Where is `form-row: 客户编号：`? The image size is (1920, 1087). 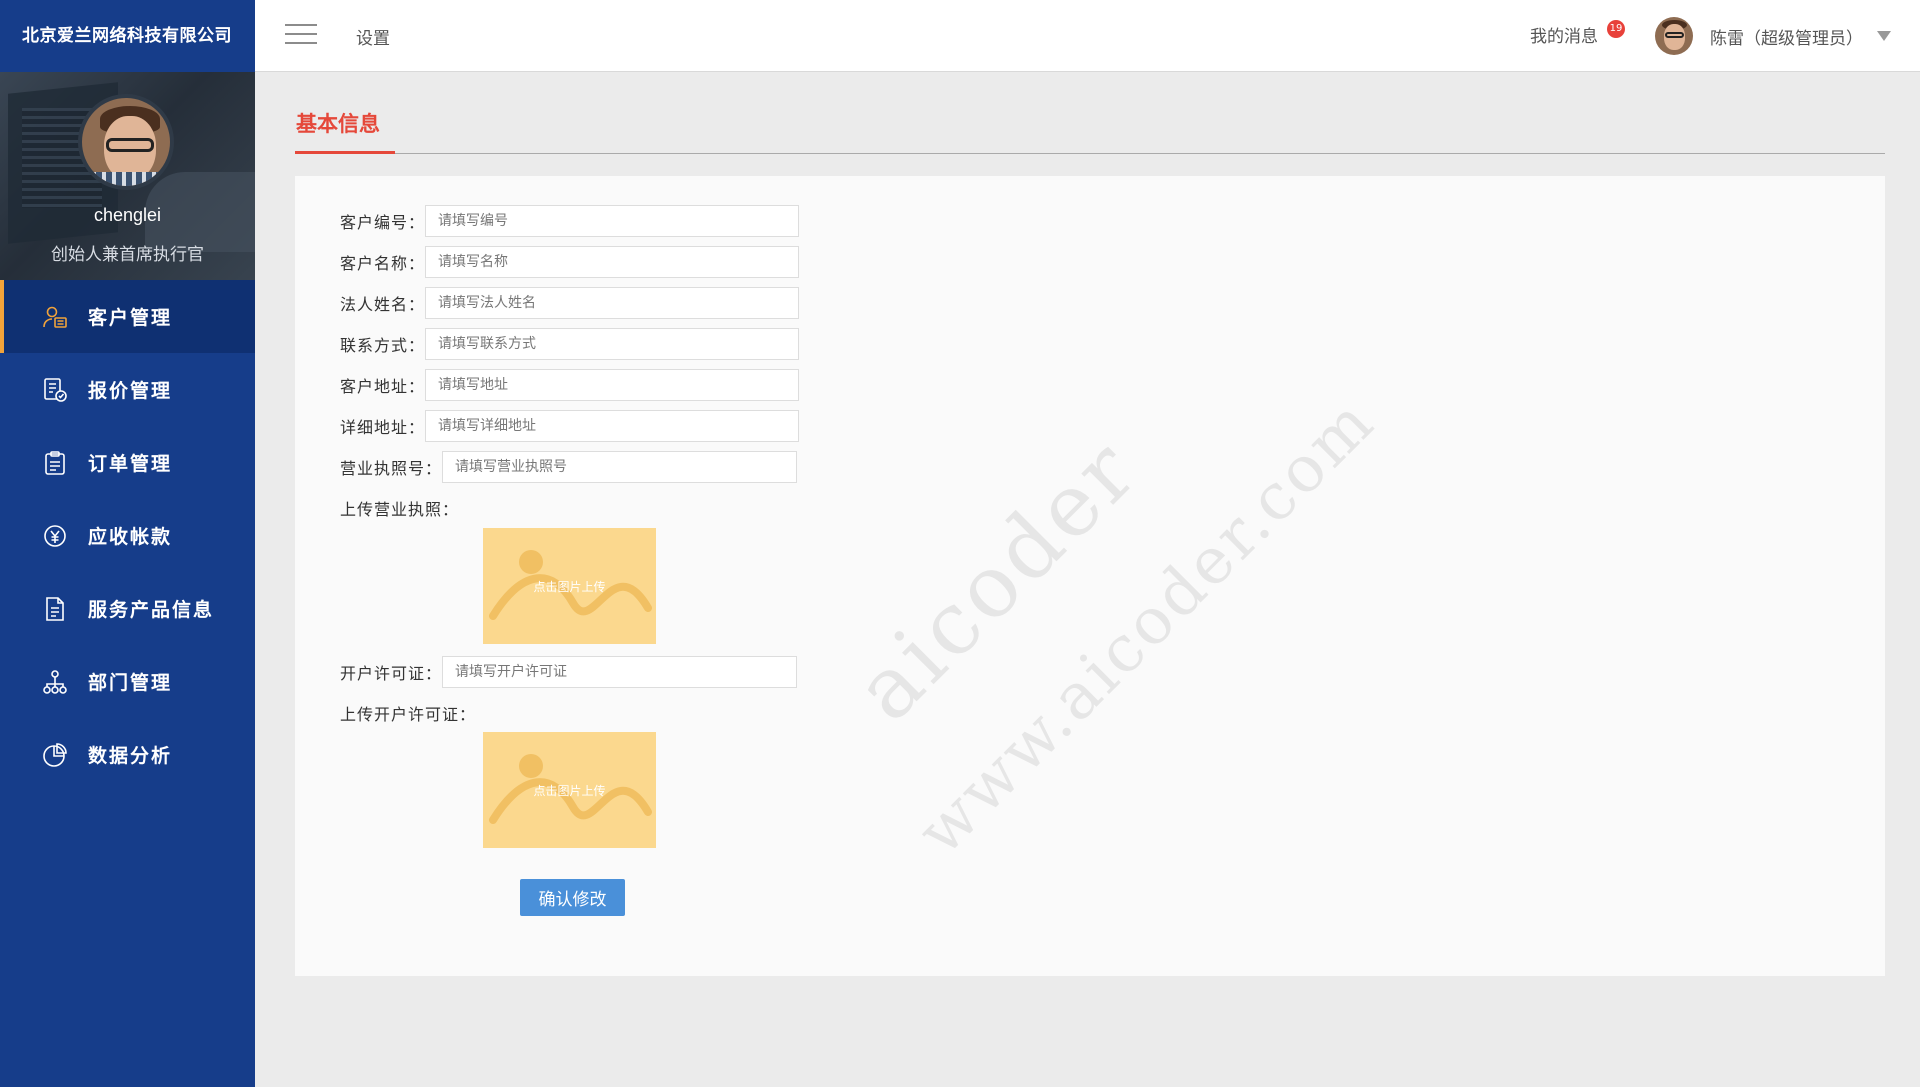 form-row: 客户编号： is located at coordinates (570, 221).